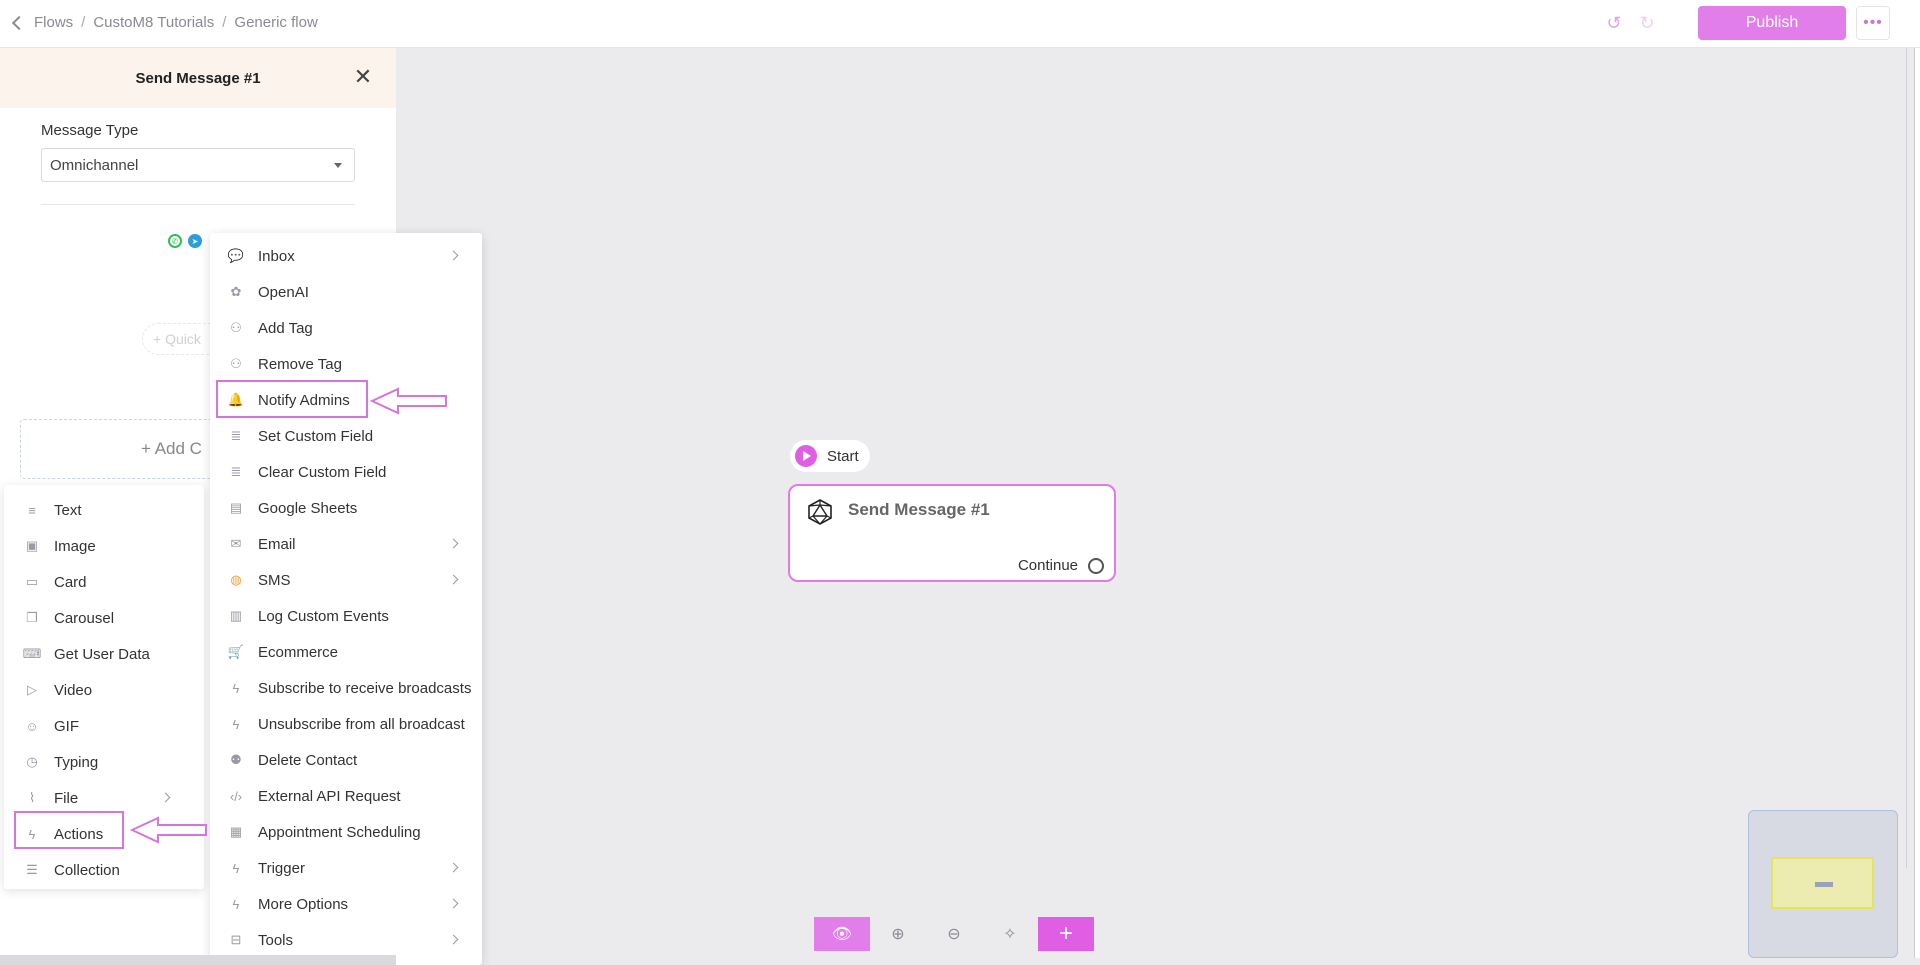  What do you see at coordinates (86, 654) in the screenshot?
I see `menu-item-get-user-data: ⌨ Get User Data` at bounding box center [86, 654].